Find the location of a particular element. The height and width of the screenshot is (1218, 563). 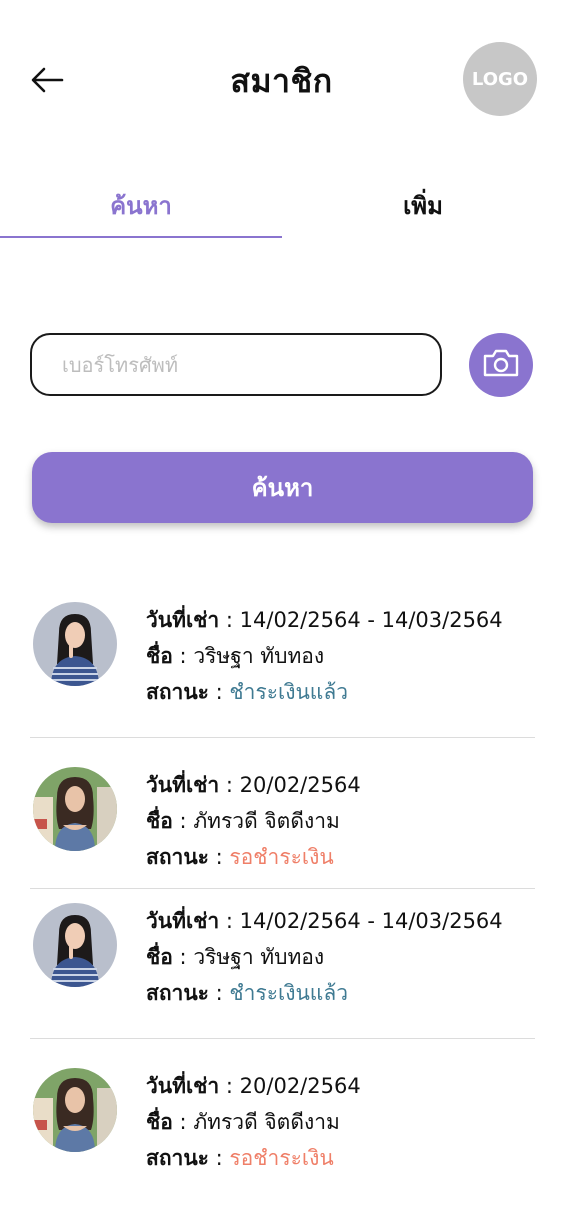

camera-button is located at coordinates (501, 365).